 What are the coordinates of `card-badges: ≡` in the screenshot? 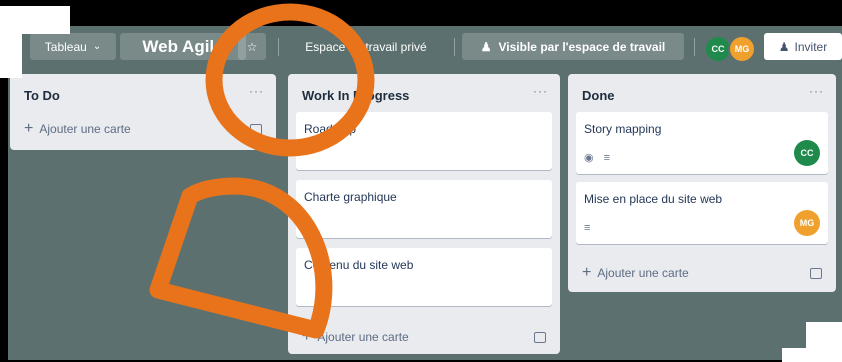 It's located at (587, 228).